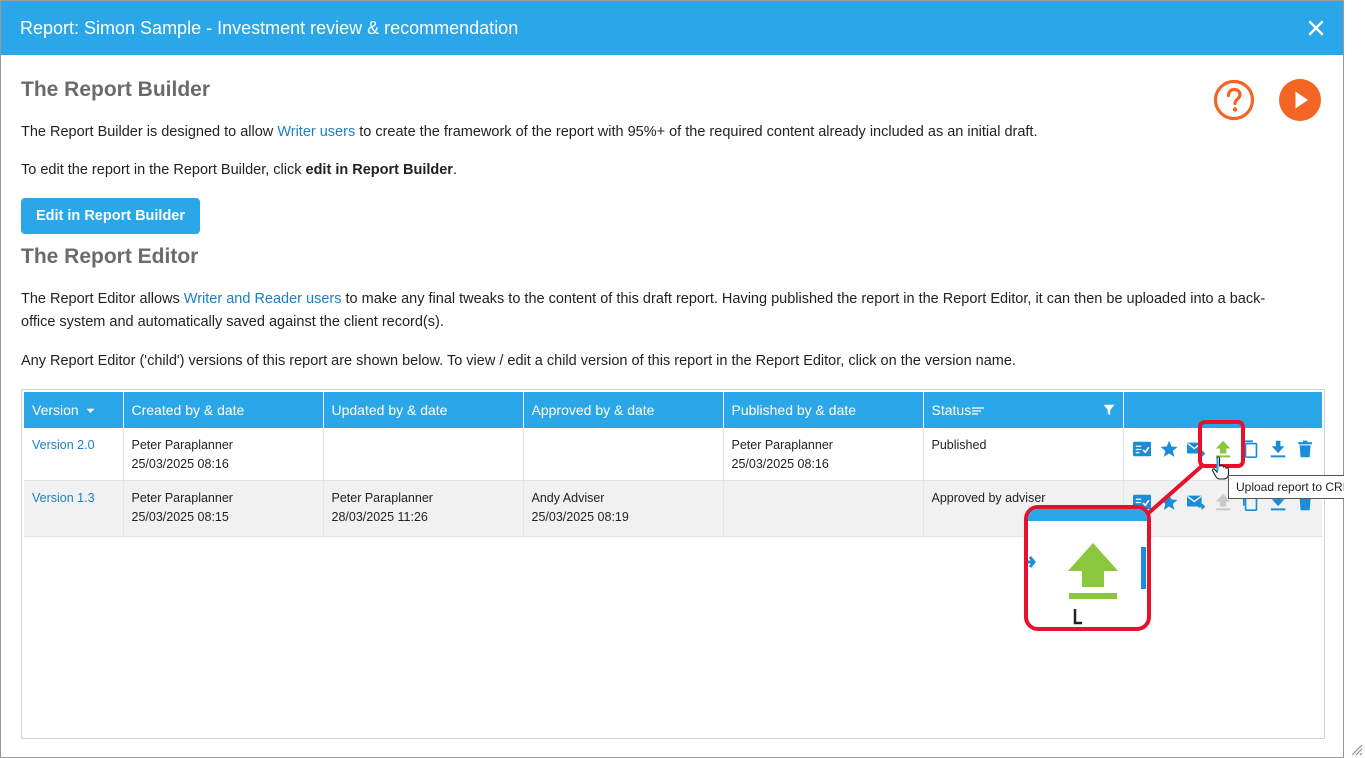 This screenshot has width=1365, height=758. What do you see at coordinates (423, 454) in the screenshot?
I see `updated-cell` at bounding box center [423, 454].